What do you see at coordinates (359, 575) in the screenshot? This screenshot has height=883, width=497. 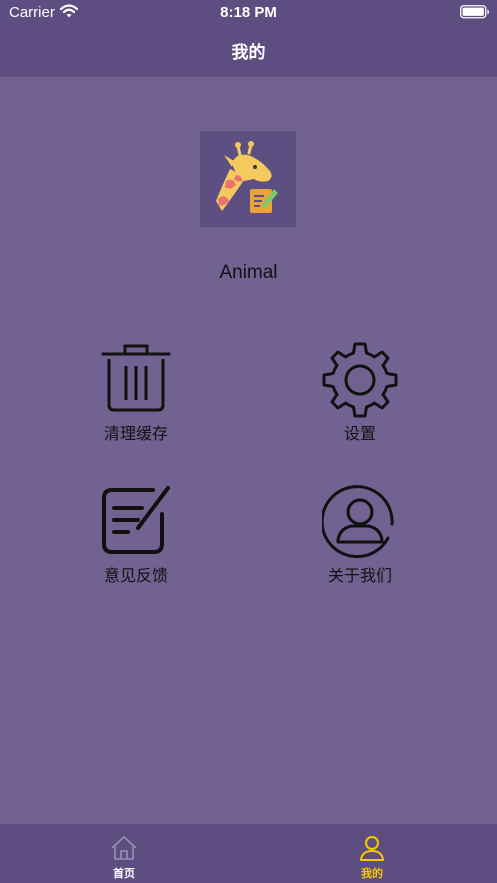 I see `about-us-label: 关于我们` at bounding box center [359, 575].